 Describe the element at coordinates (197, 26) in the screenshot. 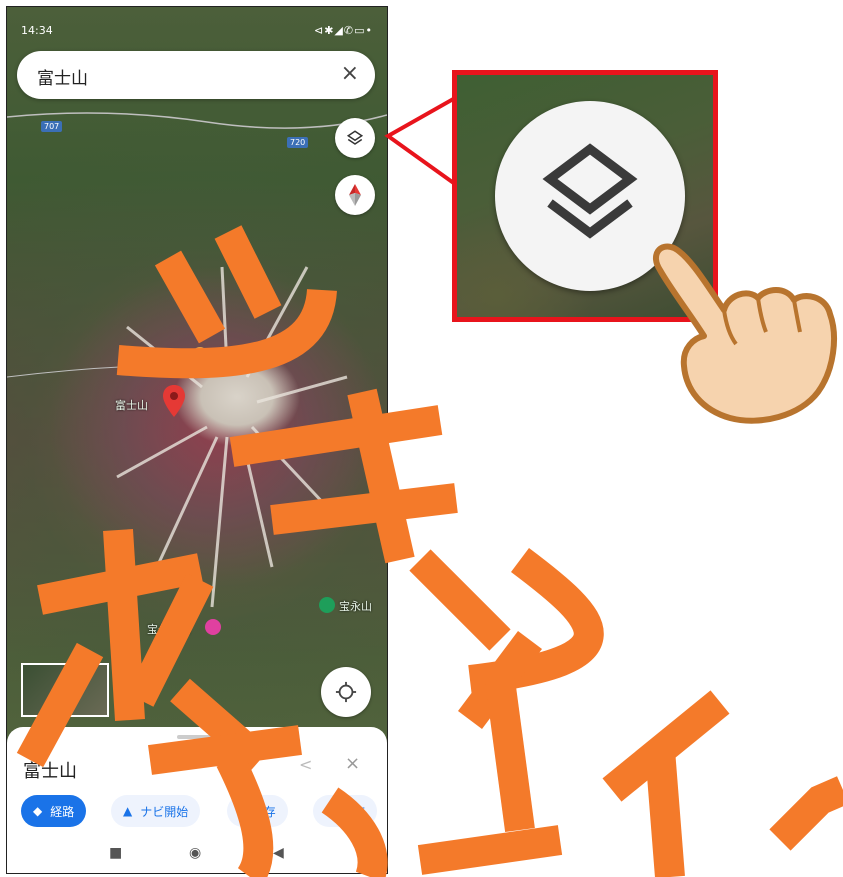

I see `status-bar: 14:34 ⊲✱◢✆▭•` at that location.